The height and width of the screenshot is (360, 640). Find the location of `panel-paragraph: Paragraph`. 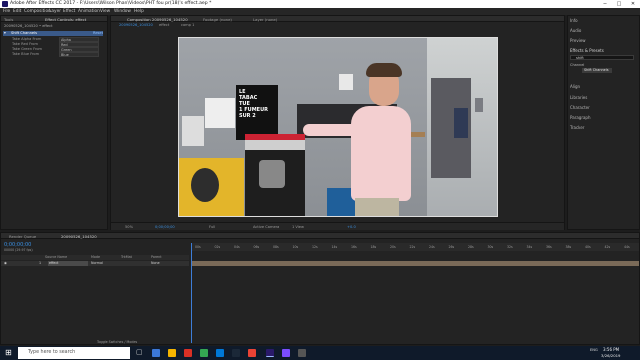

panel-paragraph: Paragraph is located at coordinates (580, 117).